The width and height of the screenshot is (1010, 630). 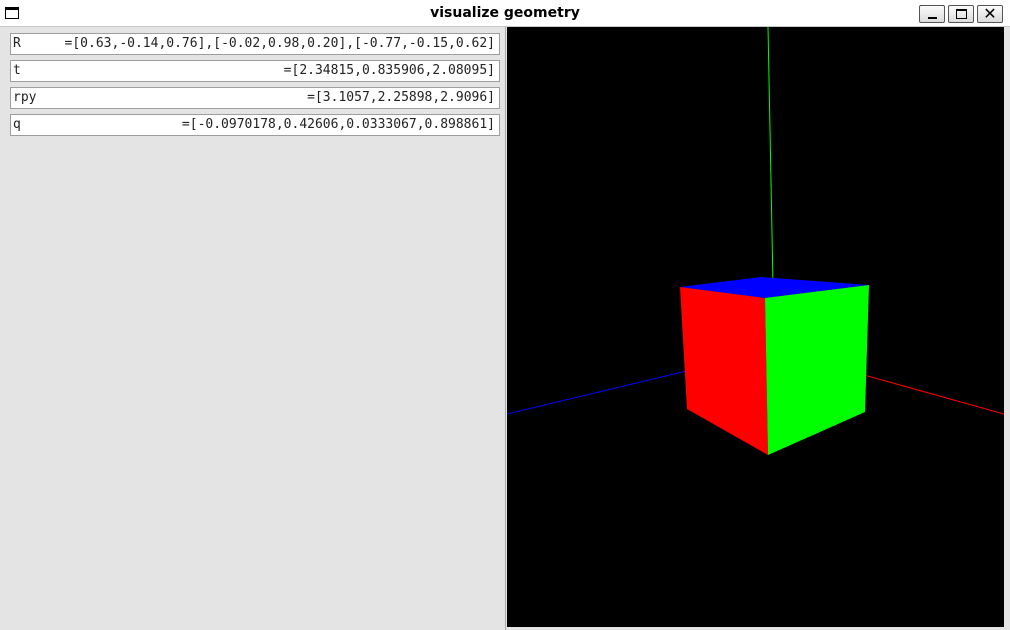 I want to click on y-axis-line, so click(x=770, y=156).